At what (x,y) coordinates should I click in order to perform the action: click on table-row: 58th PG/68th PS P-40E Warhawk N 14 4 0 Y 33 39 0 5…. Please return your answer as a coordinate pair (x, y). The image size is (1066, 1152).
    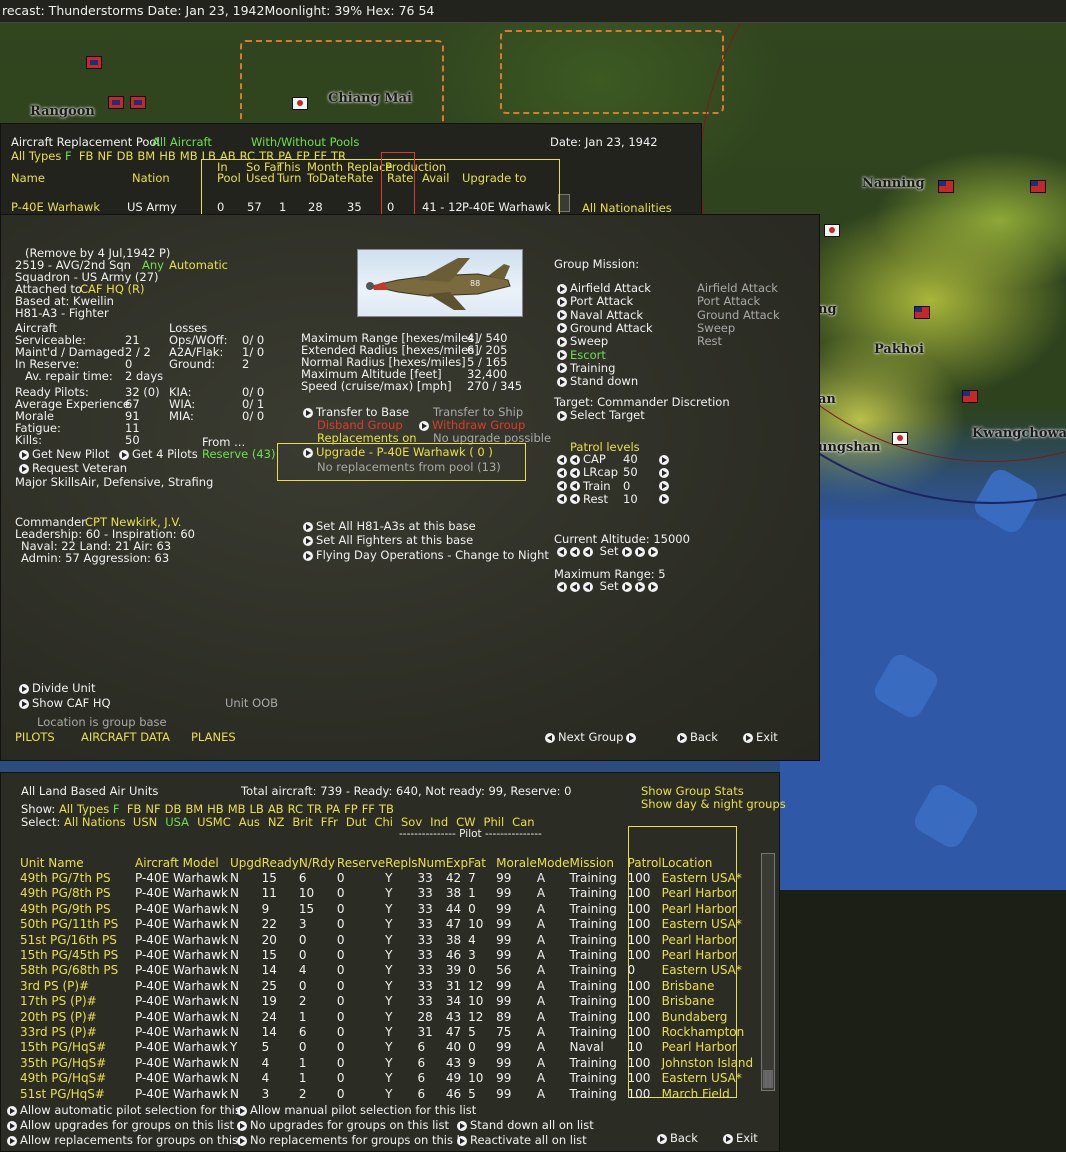
    Looking at the image, I should click on (396, 970).